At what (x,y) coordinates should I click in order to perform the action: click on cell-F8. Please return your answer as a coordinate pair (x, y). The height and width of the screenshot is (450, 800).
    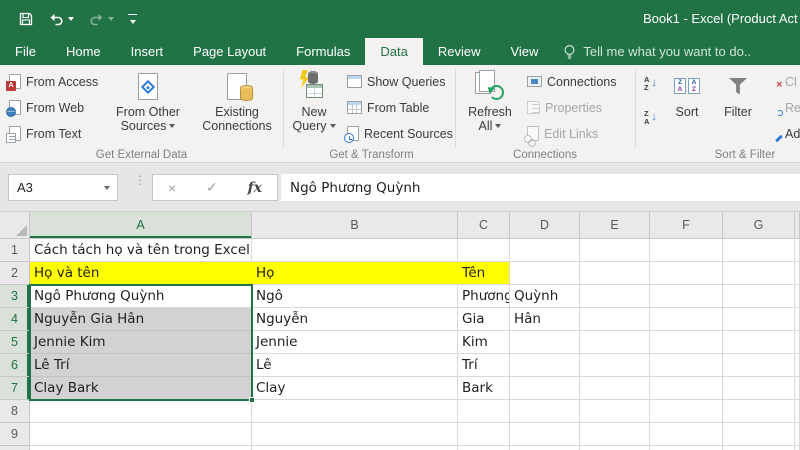
    Looking at the image, I should click on (686, 411).